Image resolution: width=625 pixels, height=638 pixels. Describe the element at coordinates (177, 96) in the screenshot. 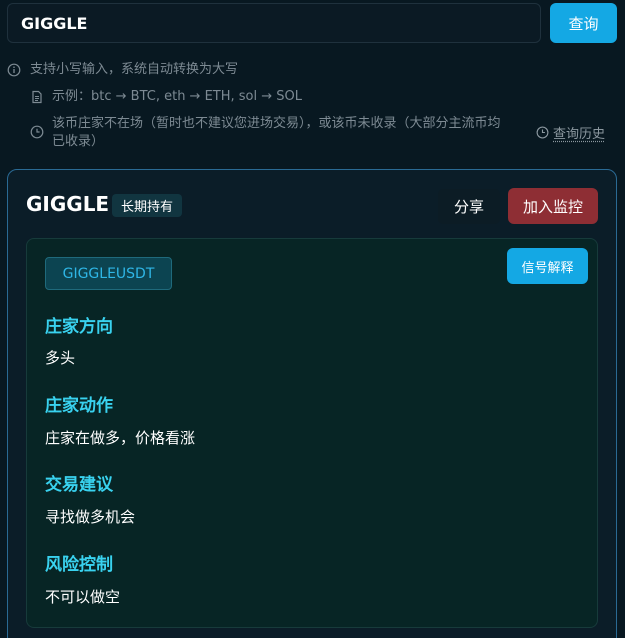

I see `example-hint: 示例：btc → BTC, eth → ETH, sol → SOL` at that location.